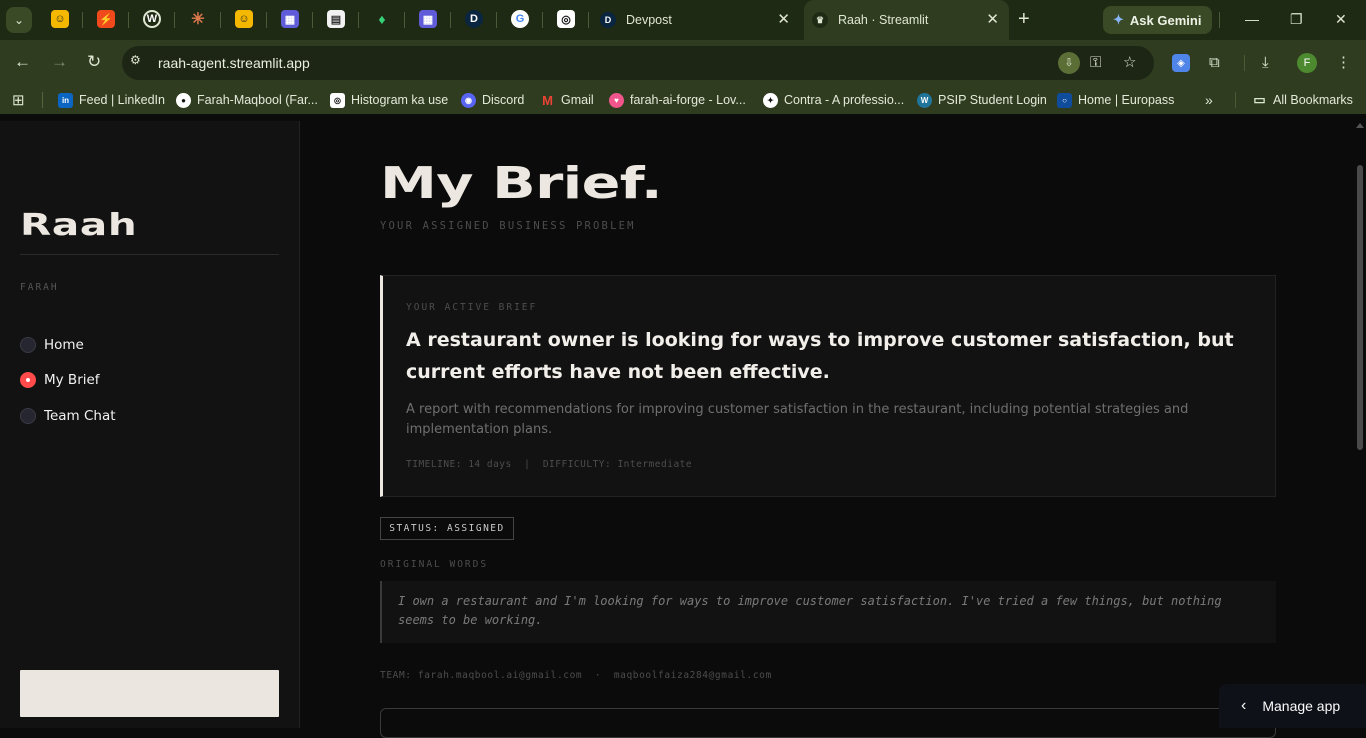 The height and width of the screenshot is (738, 1366). What do you see at coordinates (1296, 19) in the screenshot?
I see `restore-icon: ❐` at bounding box center [1296, 19].